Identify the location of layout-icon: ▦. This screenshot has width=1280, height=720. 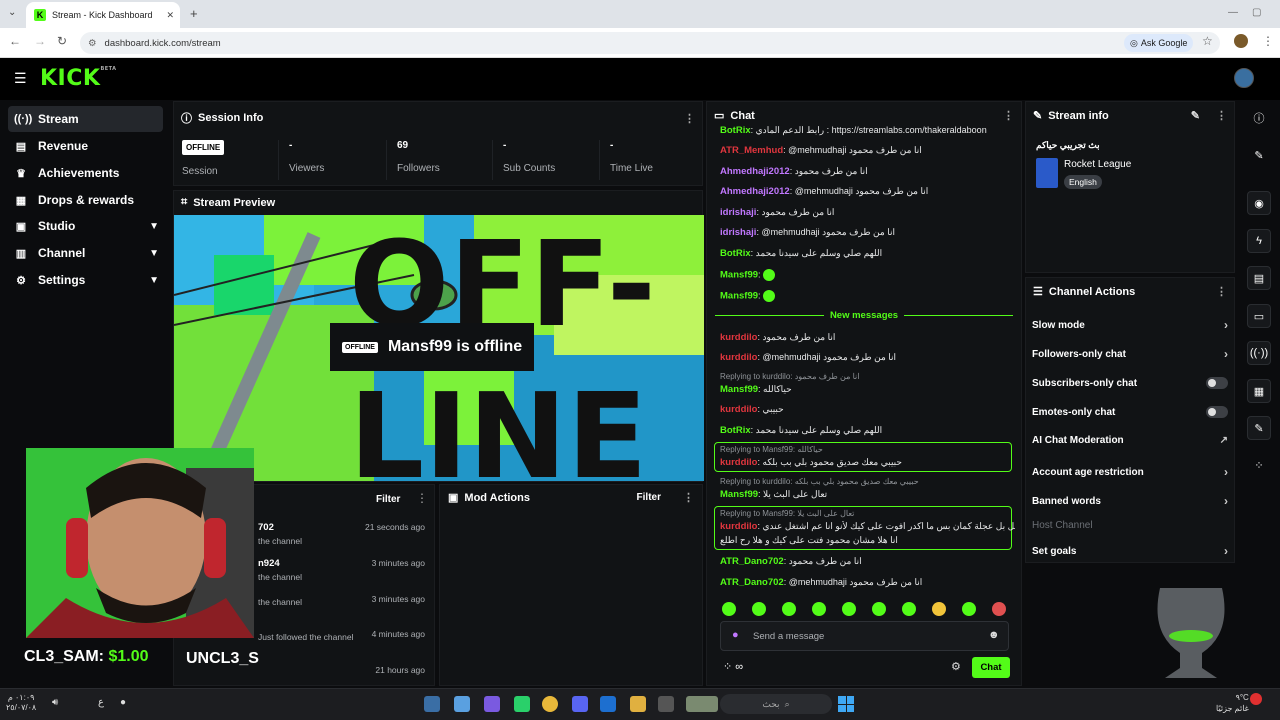
(1259, 391).